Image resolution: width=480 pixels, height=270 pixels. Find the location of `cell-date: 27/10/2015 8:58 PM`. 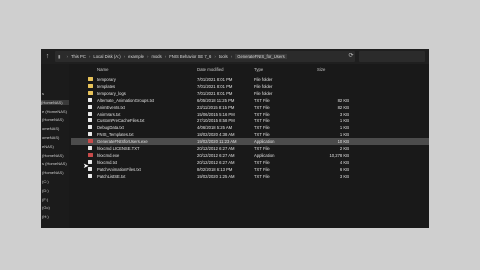

cell-date: 27/10/2015 8:58 PM is located at coordinates (216, 121).